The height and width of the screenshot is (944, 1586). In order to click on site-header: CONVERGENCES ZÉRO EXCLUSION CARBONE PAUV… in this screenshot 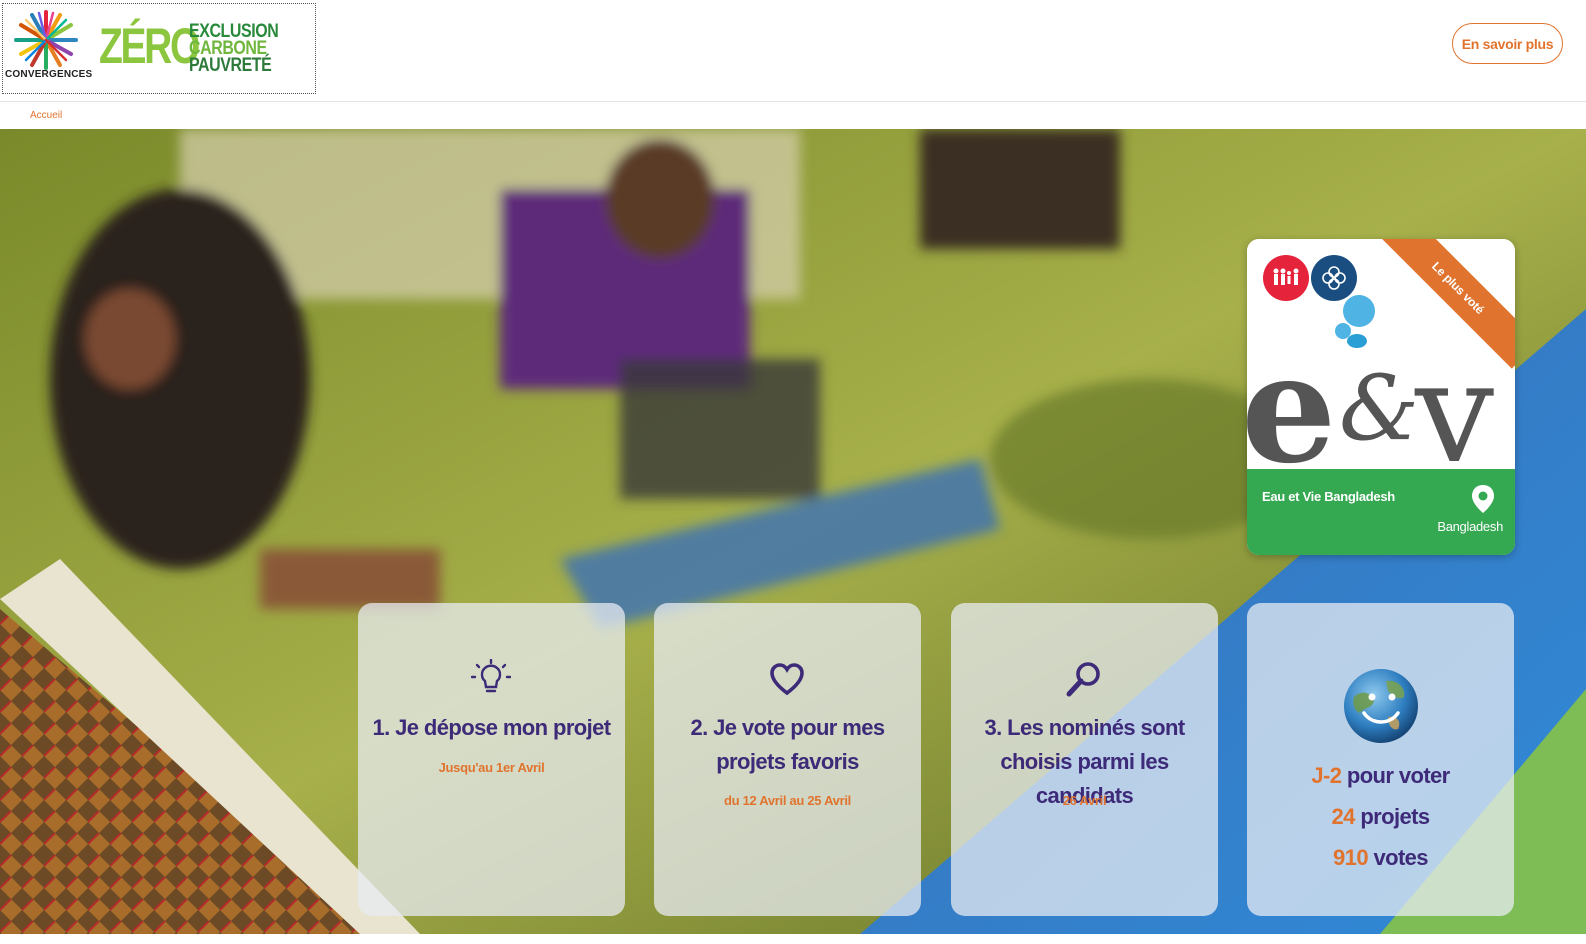, I will do `click(793, 51)`.